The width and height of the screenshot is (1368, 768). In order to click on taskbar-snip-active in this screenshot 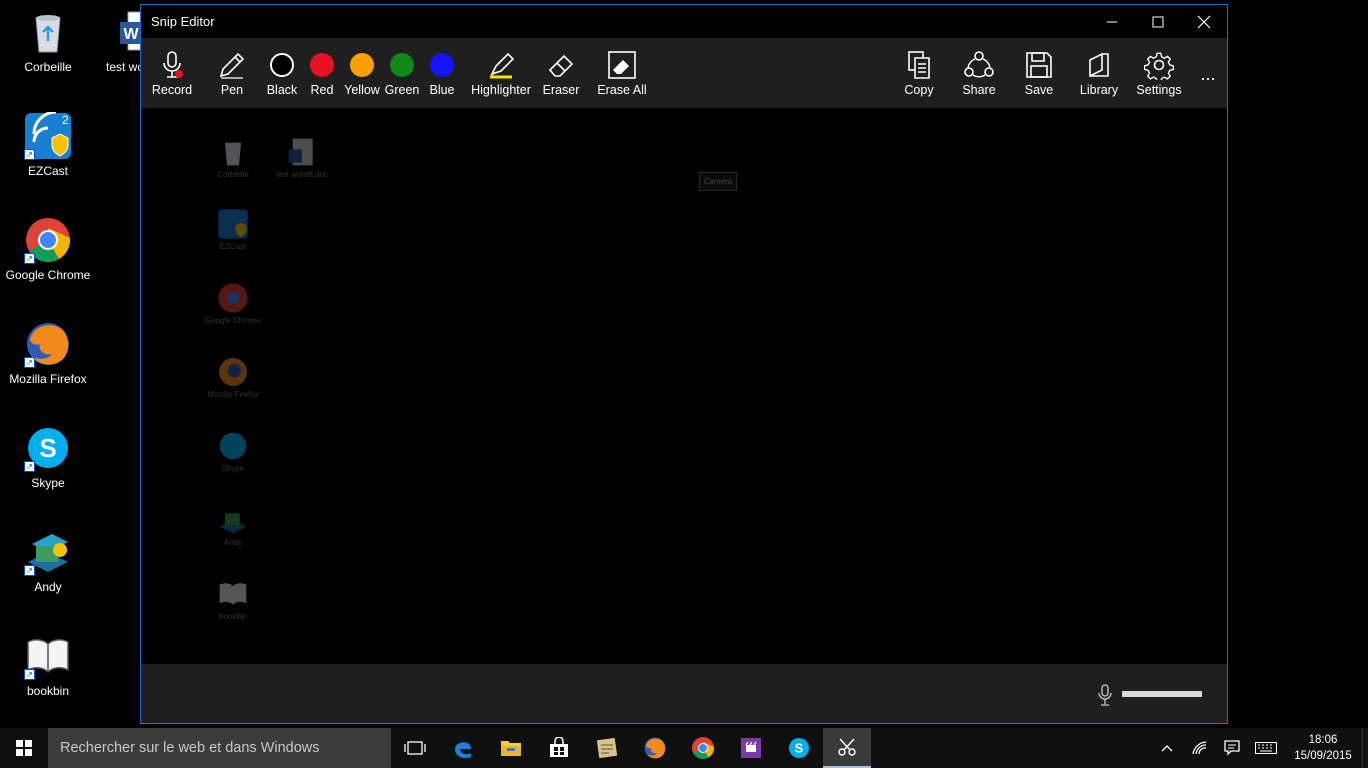, I will do `click(847, 748)`.